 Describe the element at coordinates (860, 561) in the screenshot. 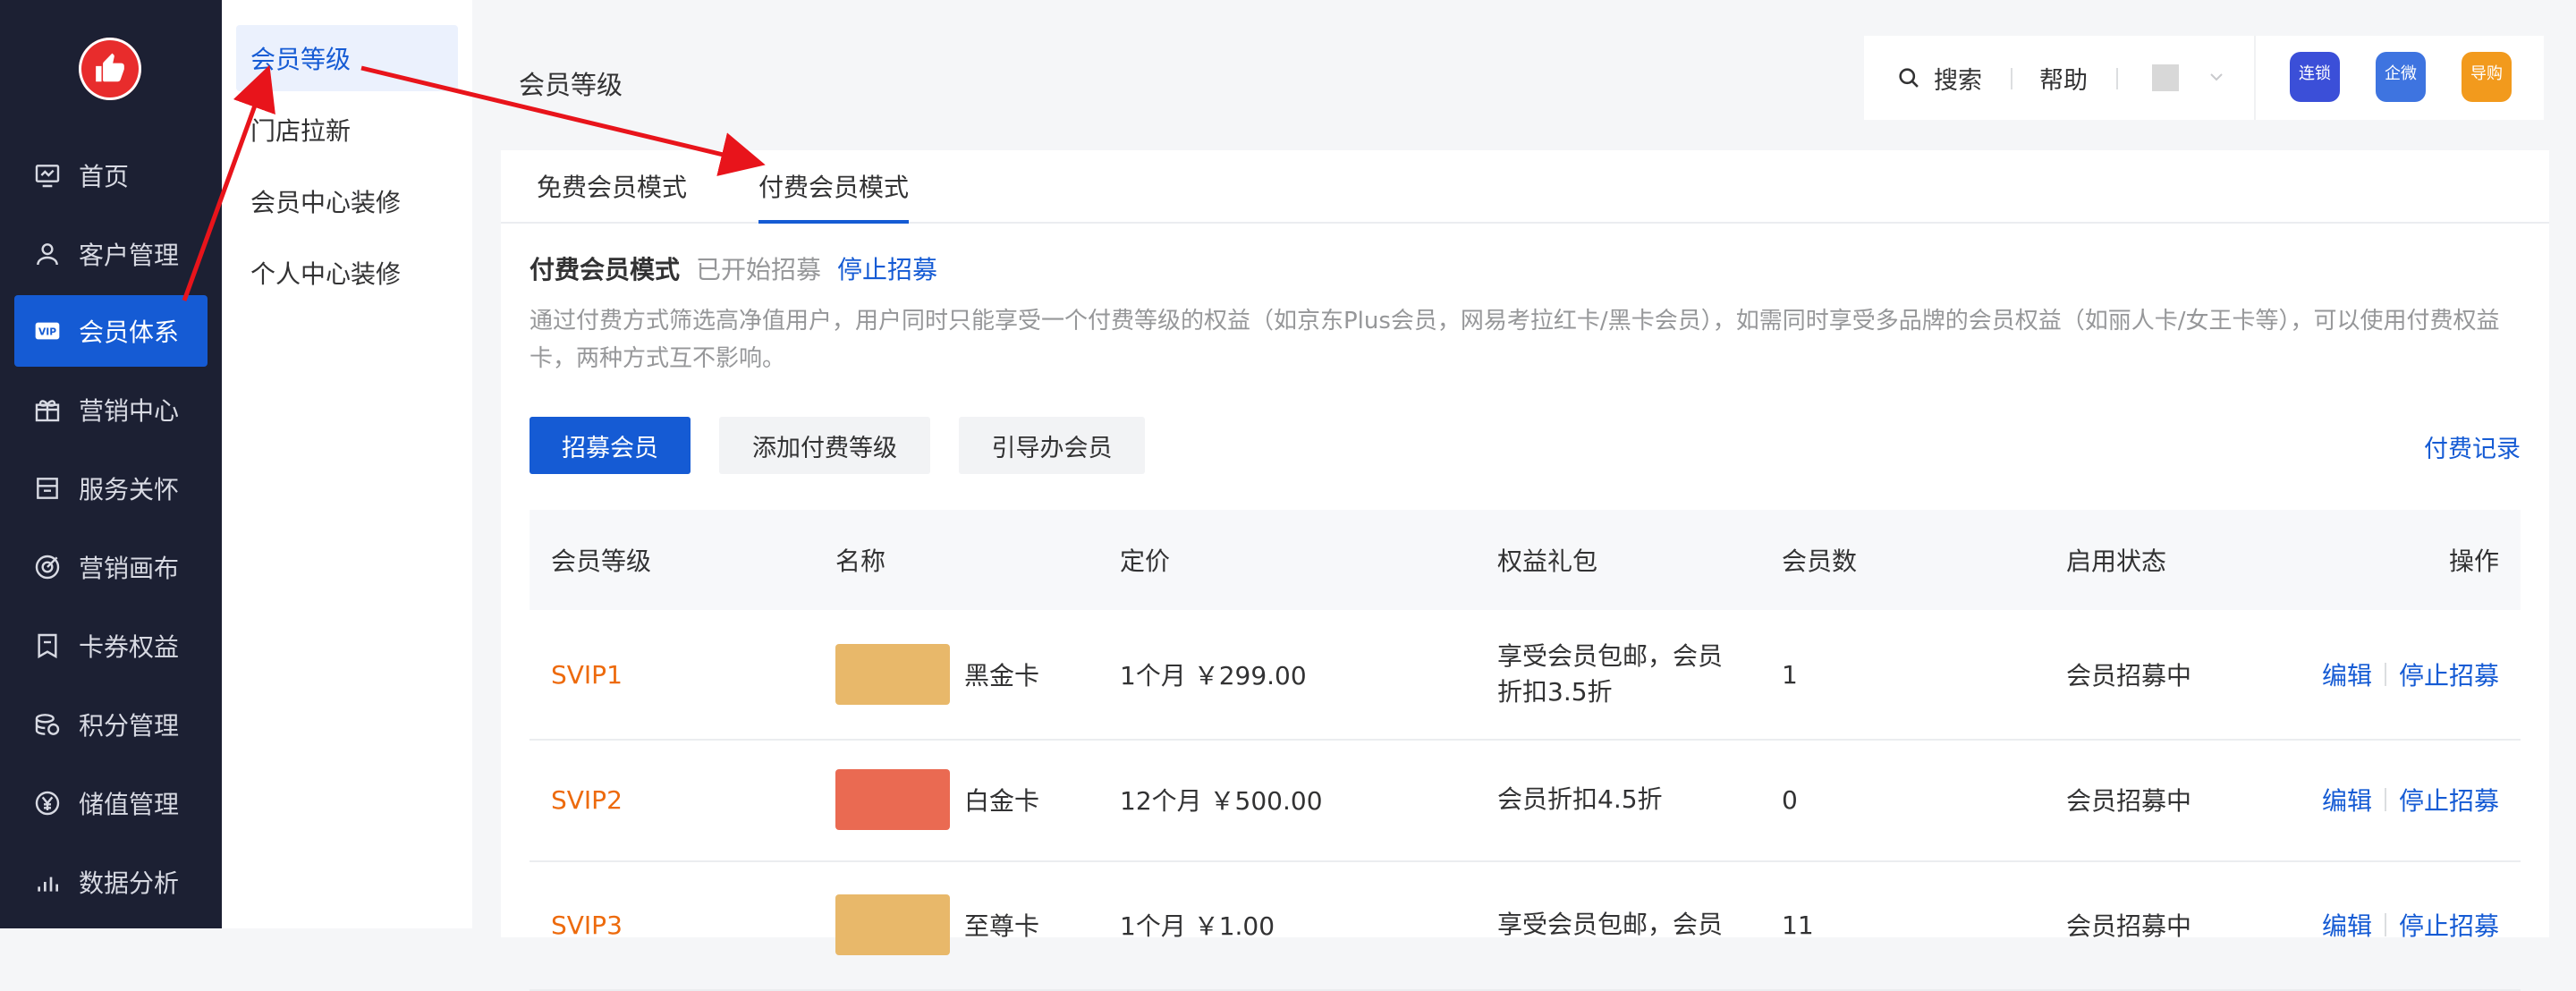

I see `column-header: 名称` at that location.